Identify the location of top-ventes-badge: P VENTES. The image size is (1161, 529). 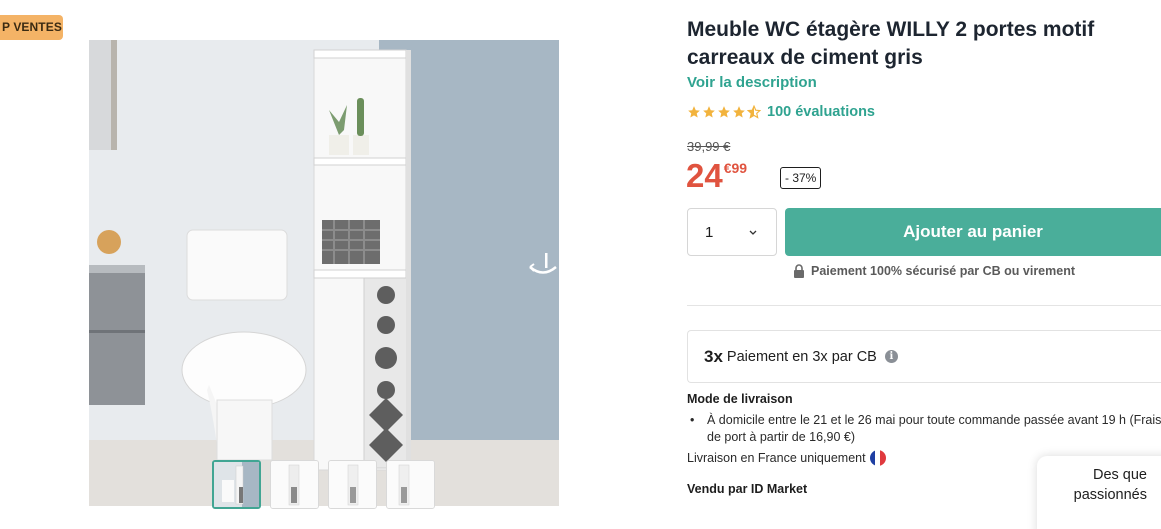
(31, 27).